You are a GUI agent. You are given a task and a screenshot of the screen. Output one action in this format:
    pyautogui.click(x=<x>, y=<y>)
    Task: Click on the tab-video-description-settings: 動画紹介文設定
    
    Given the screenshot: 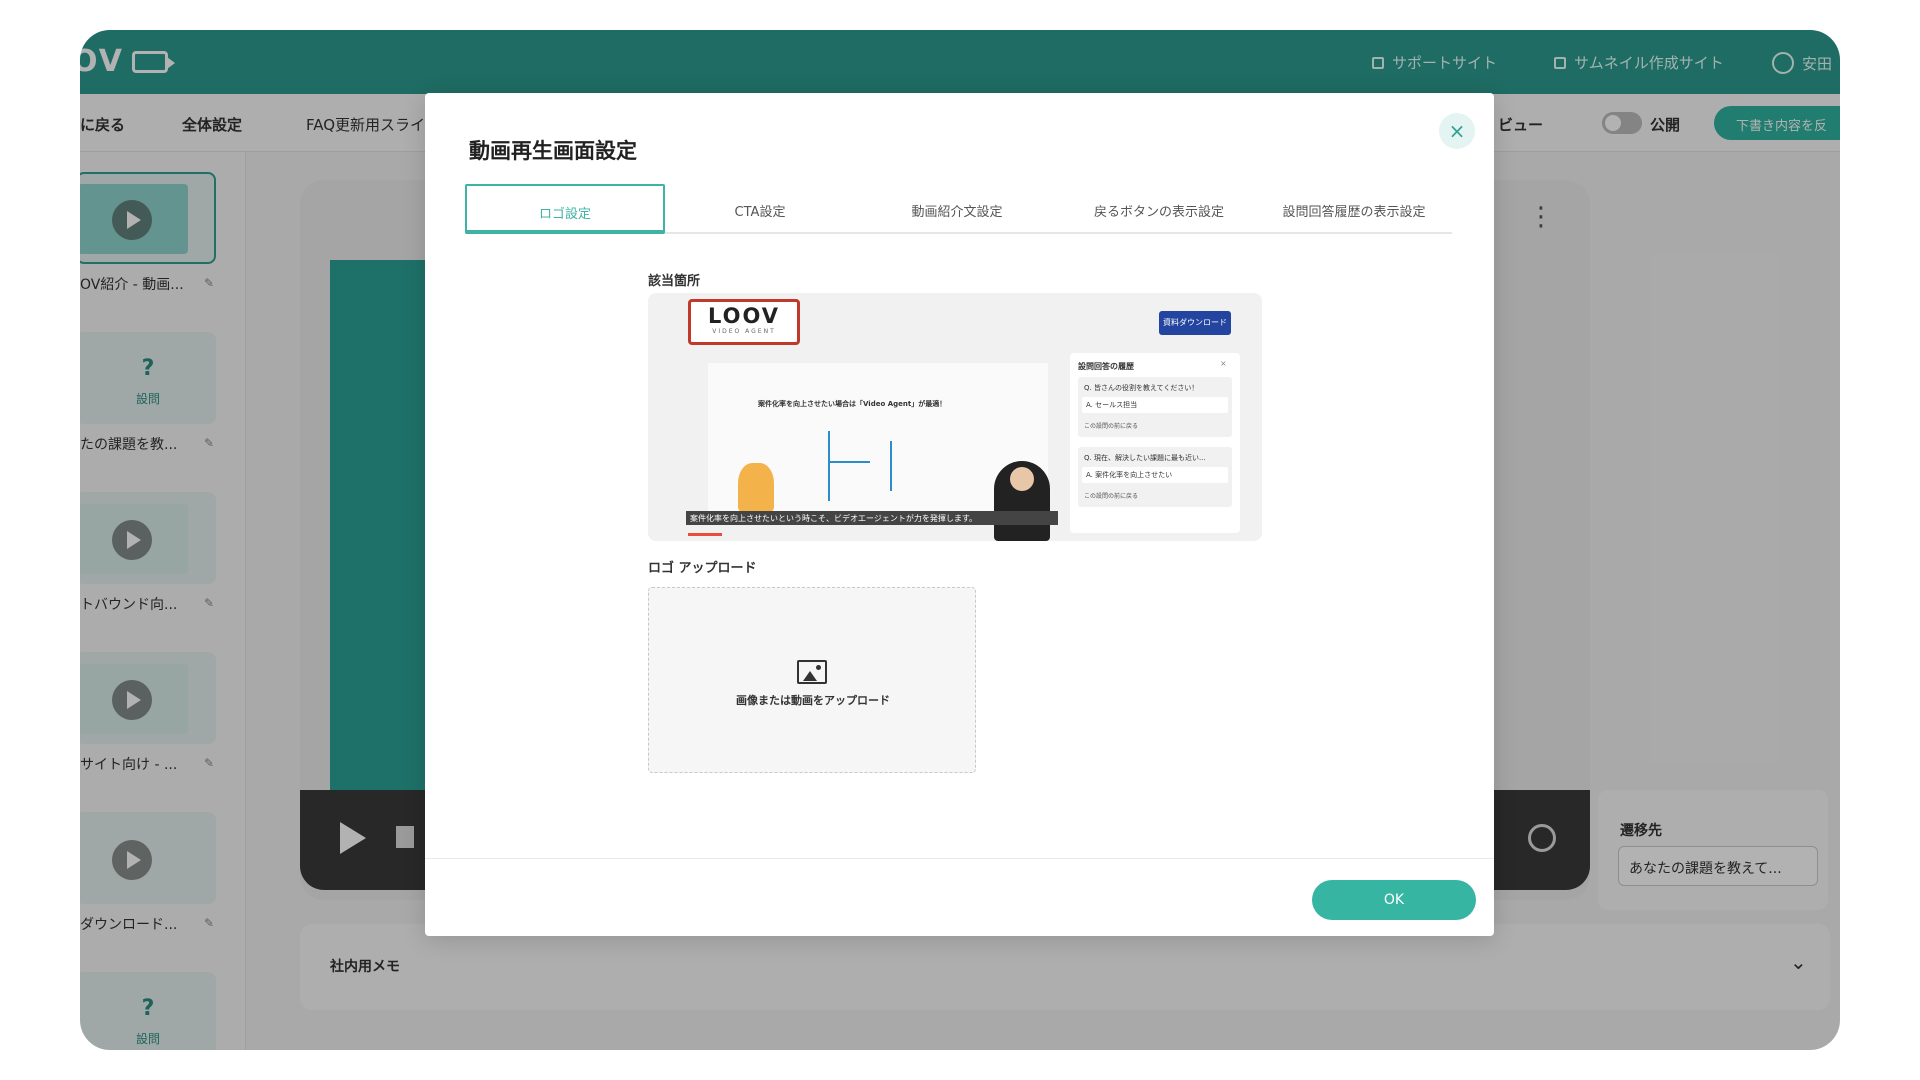 What is the action you would take?
    pyautogui.click(x=957, y=209)
    